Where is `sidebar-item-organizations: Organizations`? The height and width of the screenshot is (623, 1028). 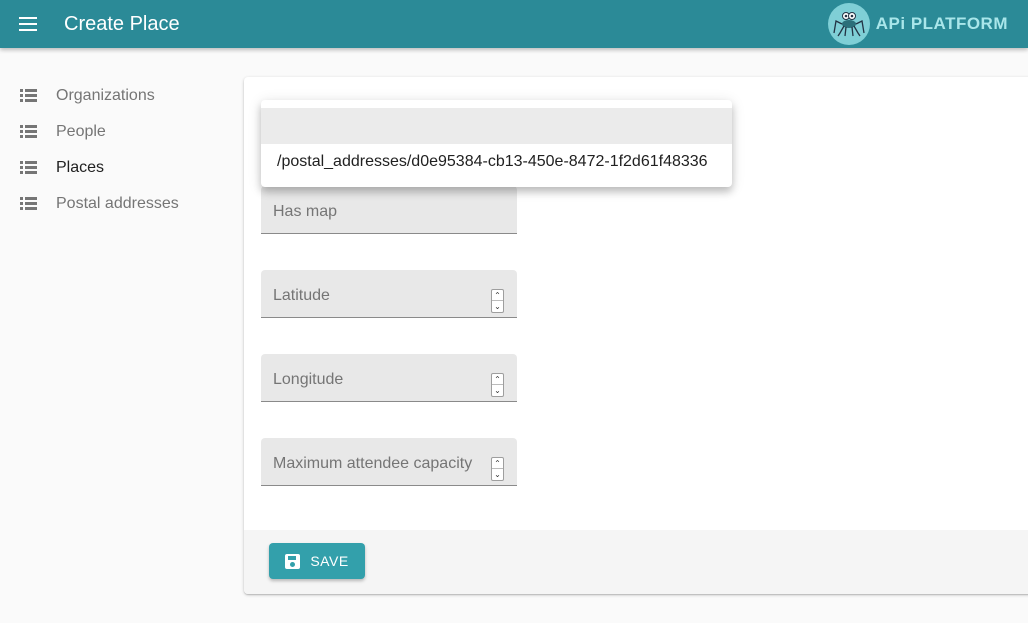 sidebar-item-organizations: Organizations is located at coordinates (120, 96).